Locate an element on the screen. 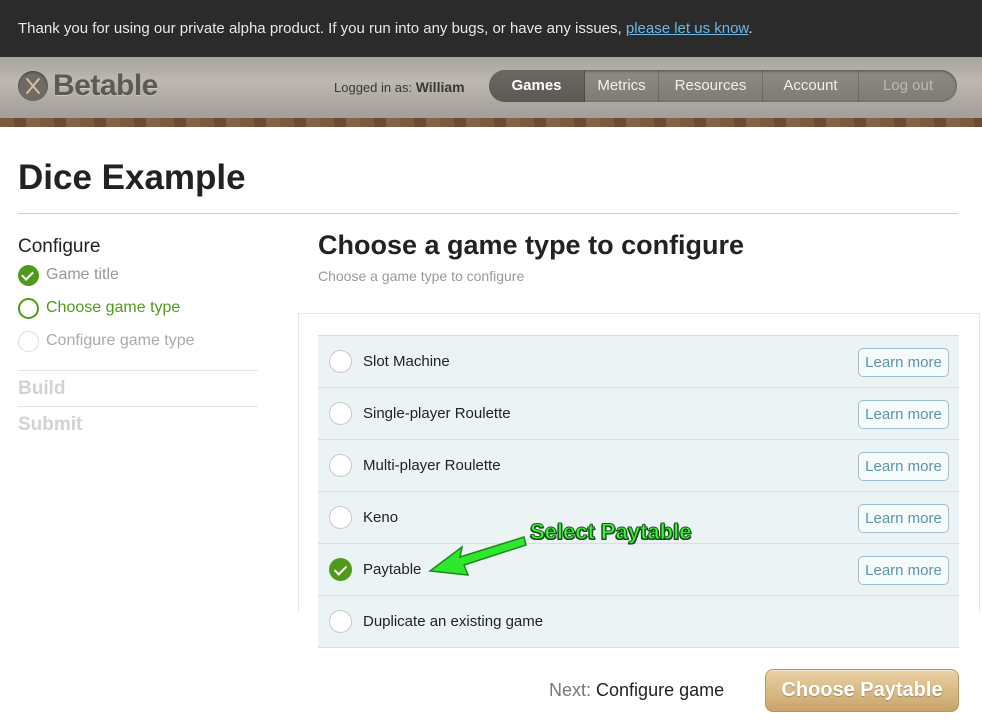 This screenshot has width=982, height=727. step-label: Game title is located at coordinates (82, 274).